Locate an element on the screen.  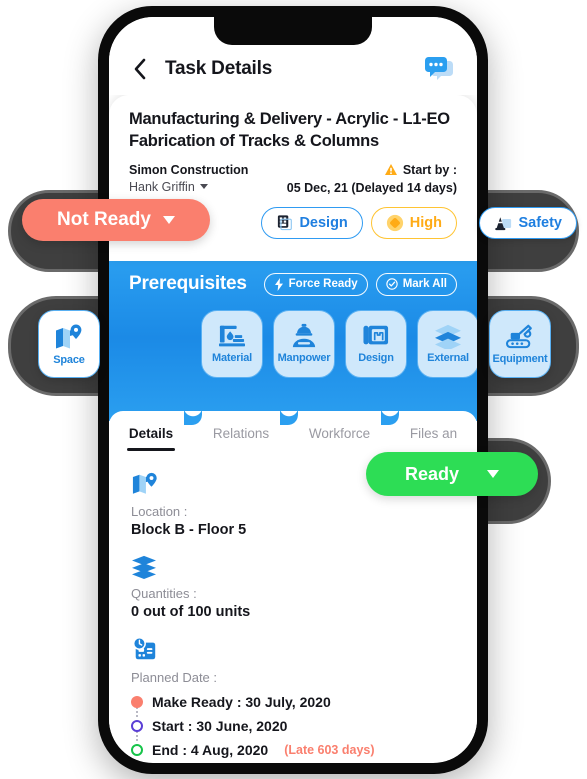
page-title: Task Details is located at coordinates (219, 68).